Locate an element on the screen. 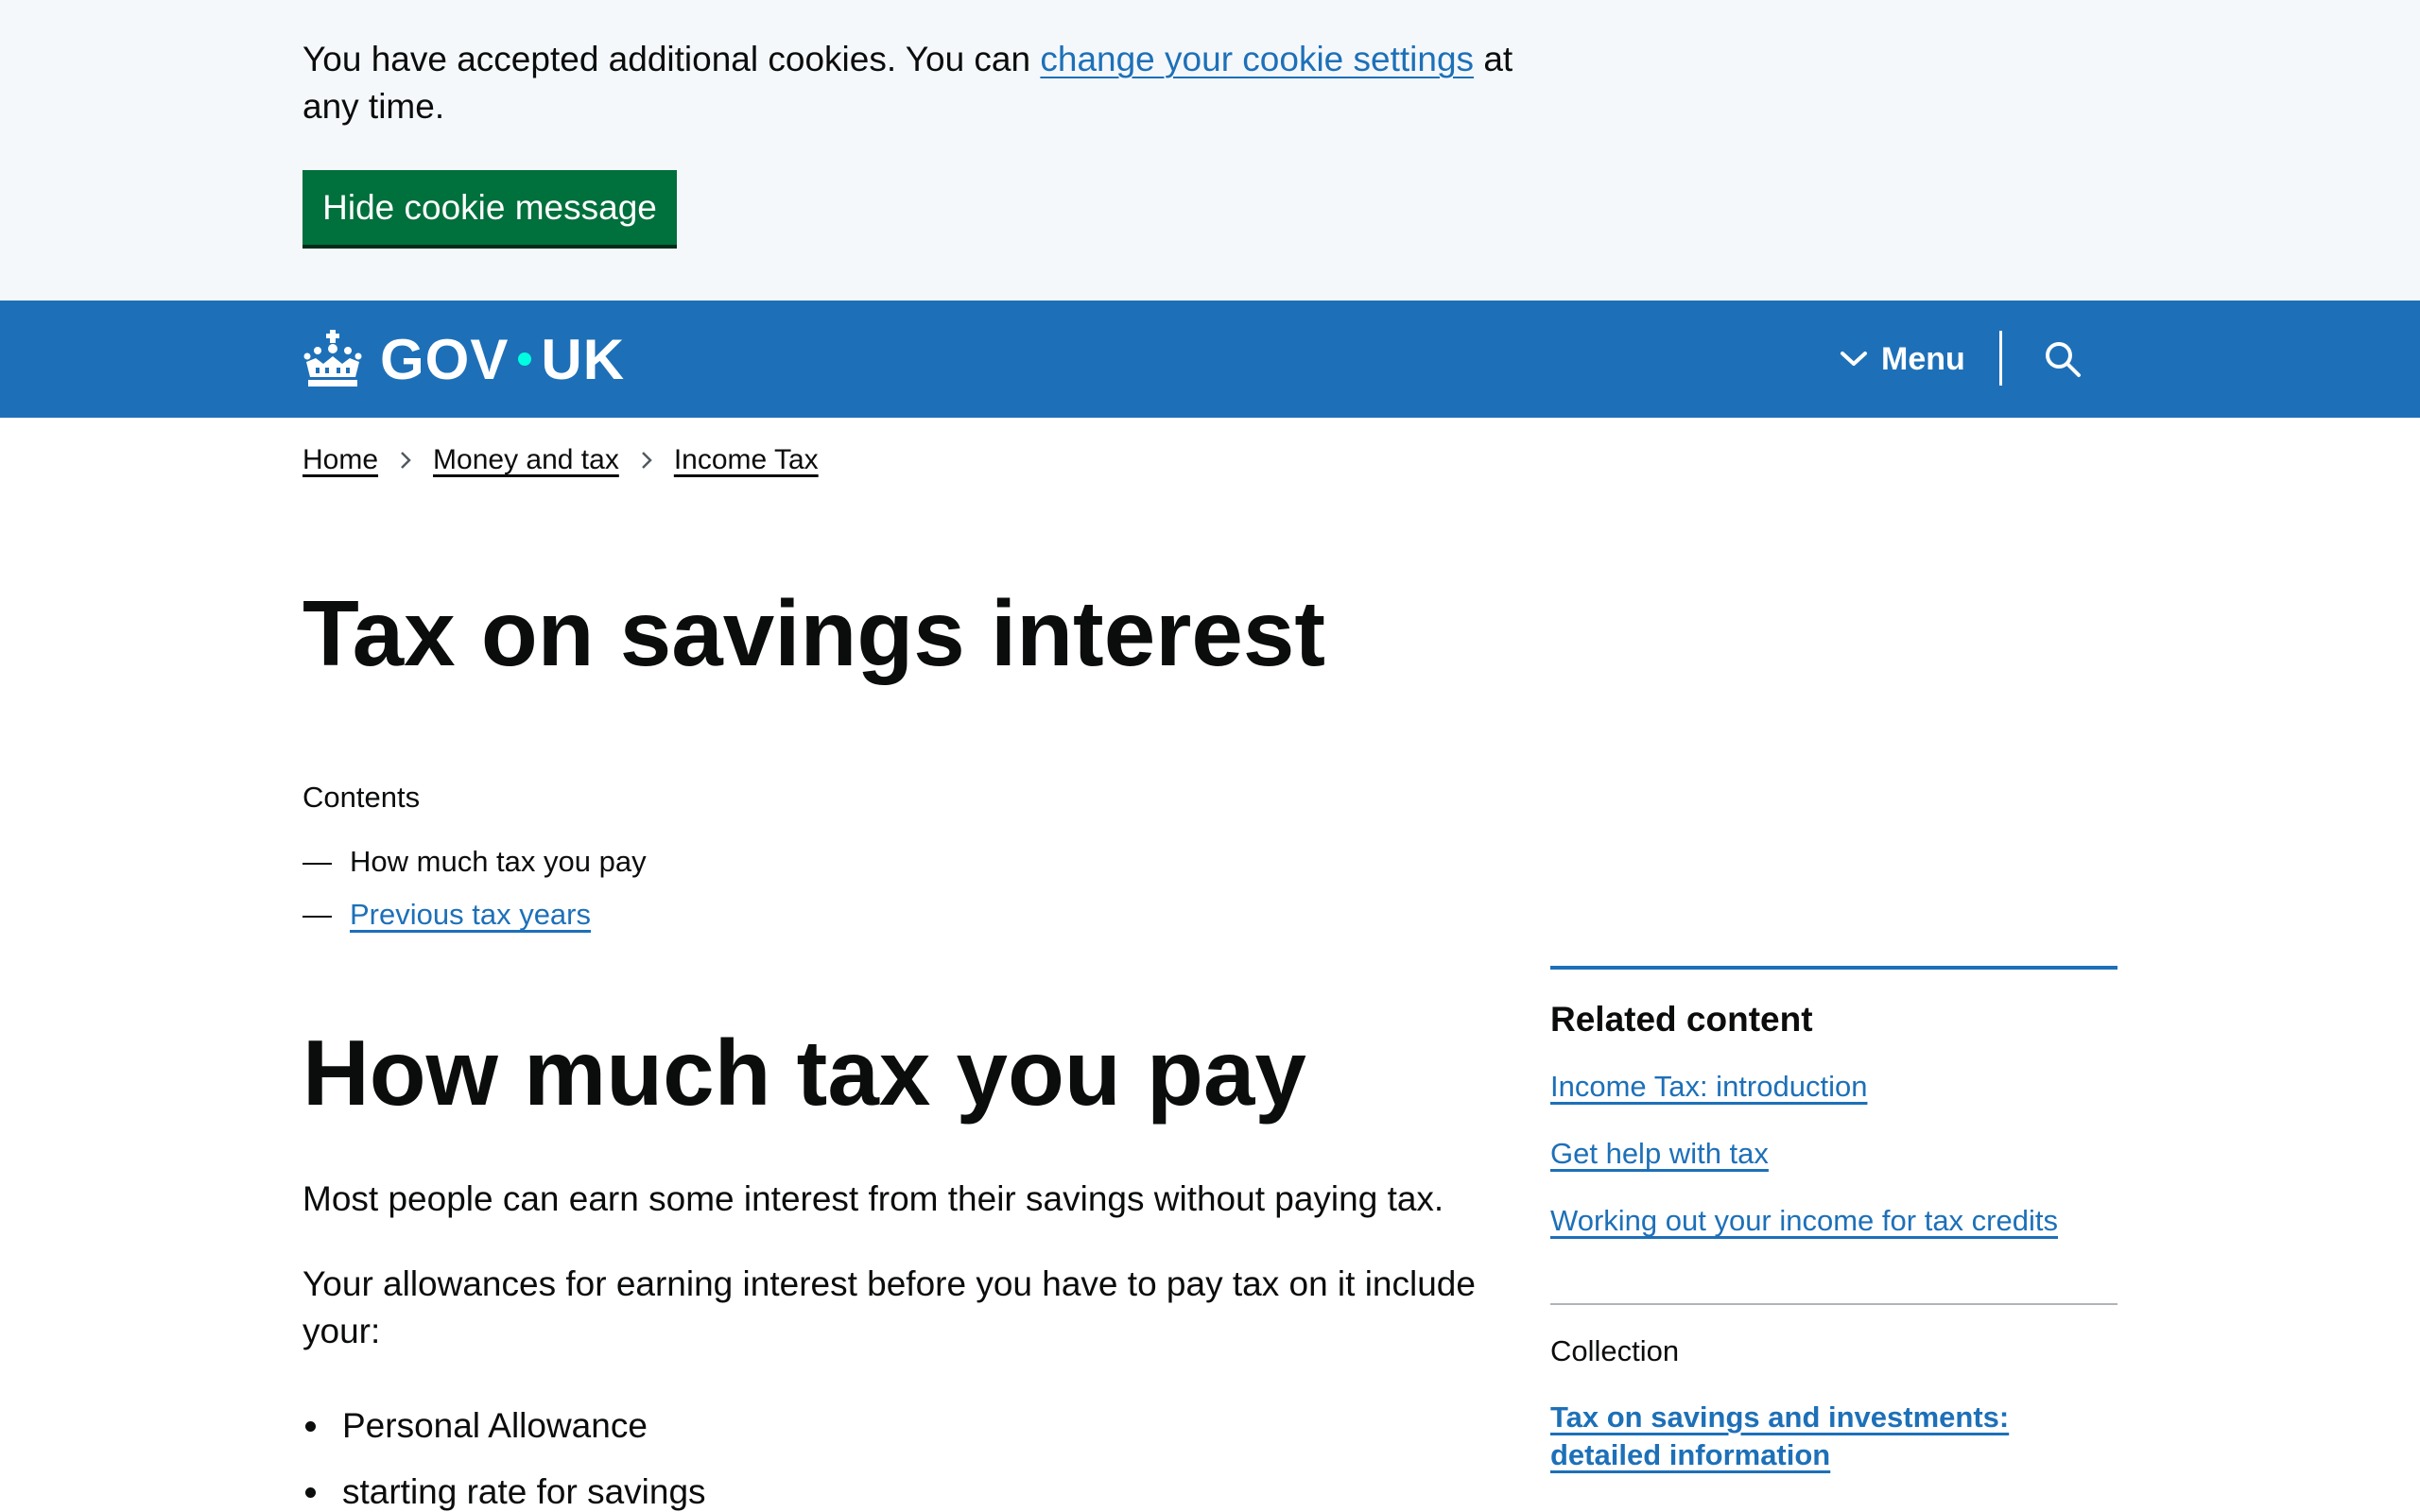  site-header: GOV UK Menu is located at coordinates (1210, 359).